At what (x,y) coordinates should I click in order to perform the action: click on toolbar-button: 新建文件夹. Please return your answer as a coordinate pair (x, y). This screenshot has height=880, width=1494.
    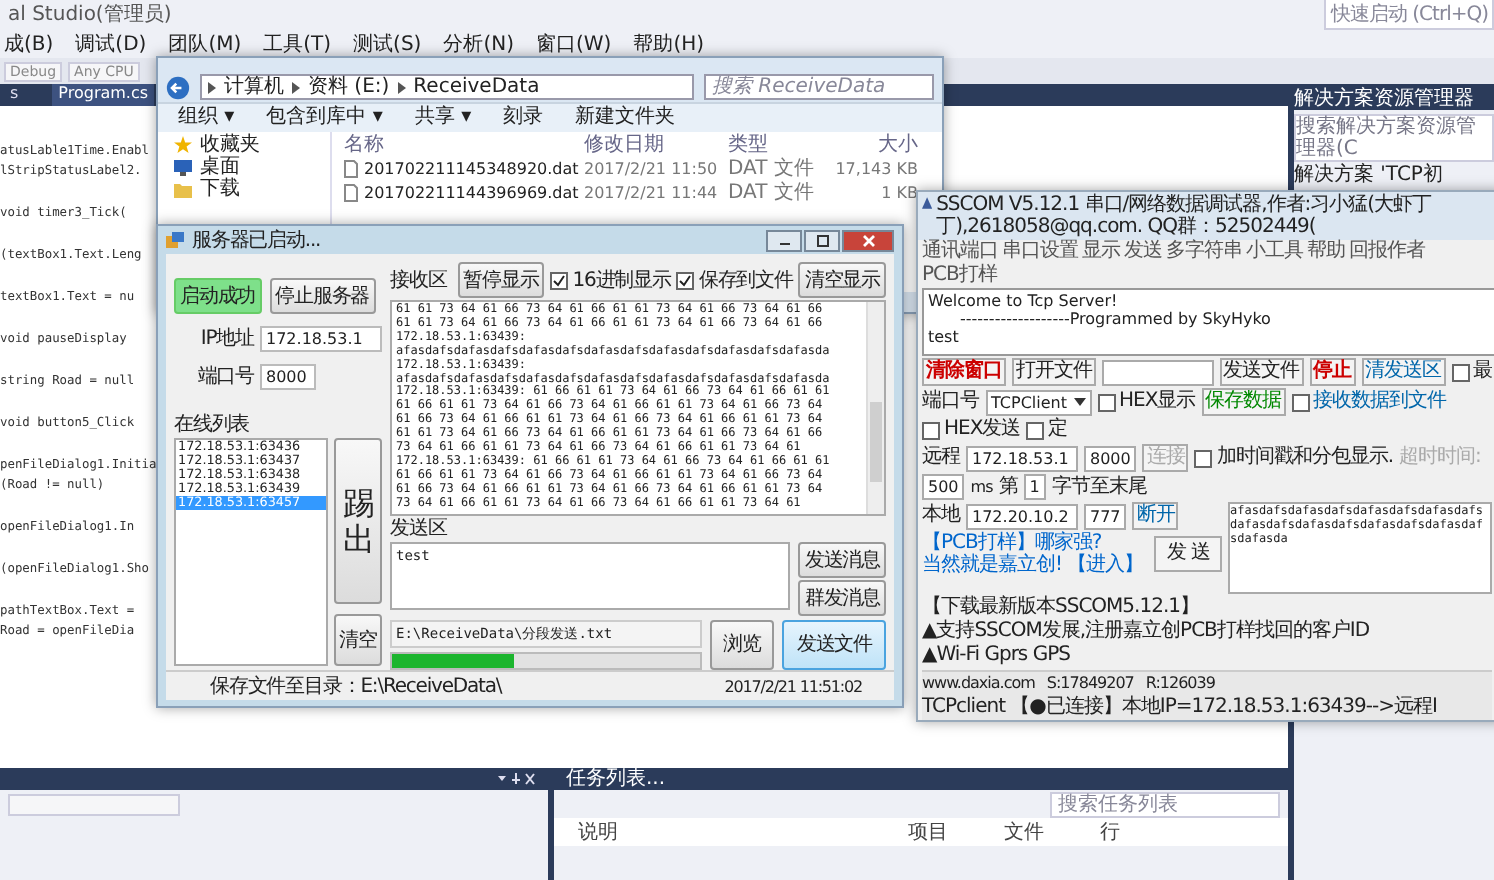
    Looking at the image, I should click on (625, 118).